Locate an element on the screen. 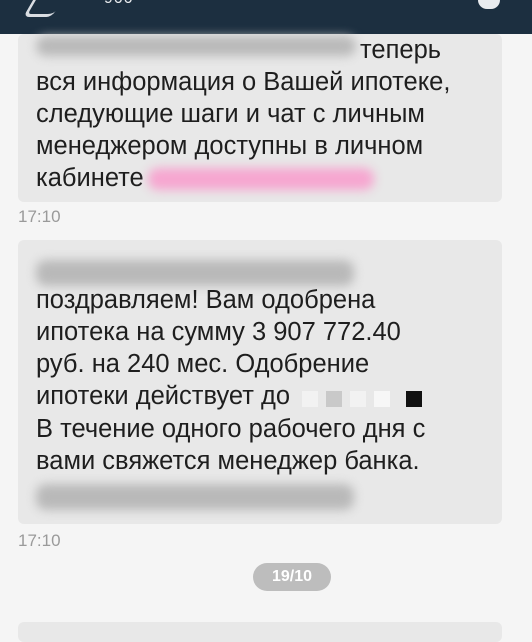 The width and height of the screenshot is (532, 642). message-line: руб. на 240 мес. Одобрение is located at coordinates (203, 364).